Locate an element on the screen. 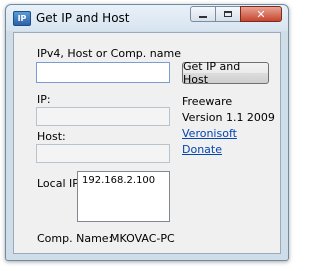 The width and height of the screenshot is (320, 271). caption-buttons: ✕ is located at coordinates (236, 14).